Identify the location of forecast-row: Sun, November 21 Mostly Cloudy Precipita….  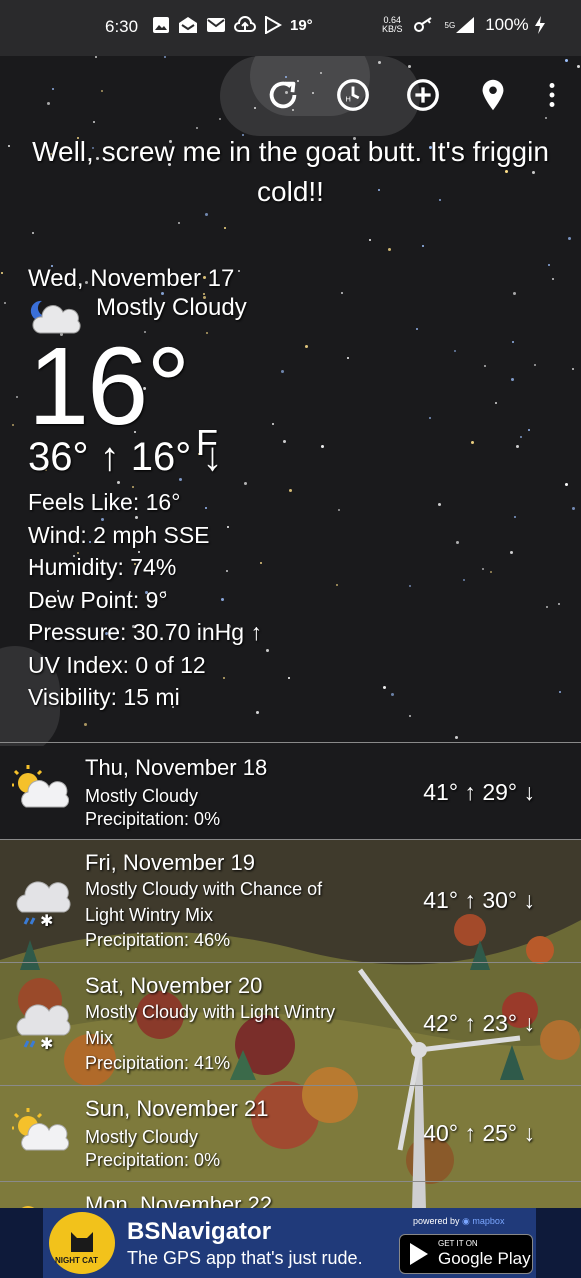
(290, 1133).